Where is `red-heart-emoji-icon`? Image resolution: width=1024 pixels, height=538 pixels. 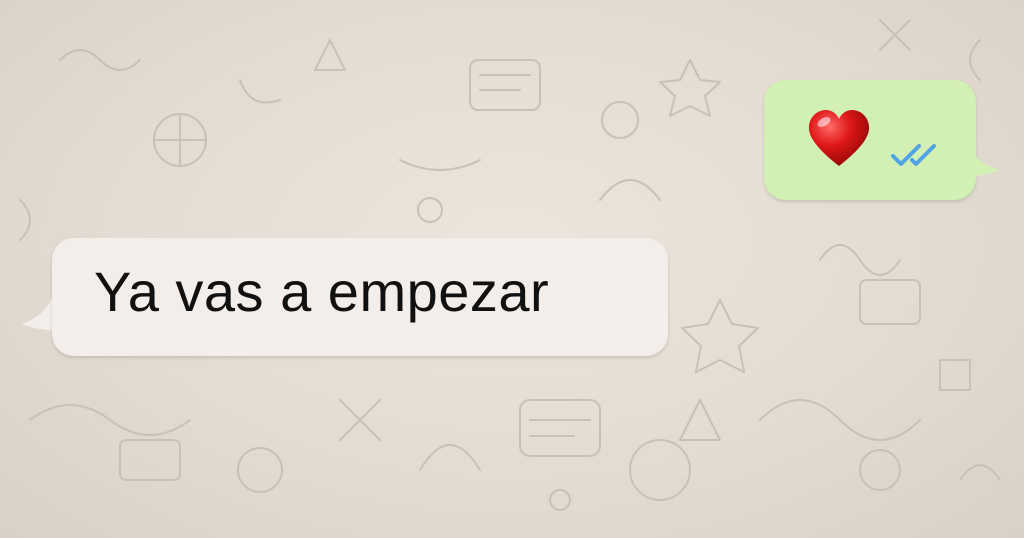 red-heart-emoji-icon is located at coordinates (839, 138).